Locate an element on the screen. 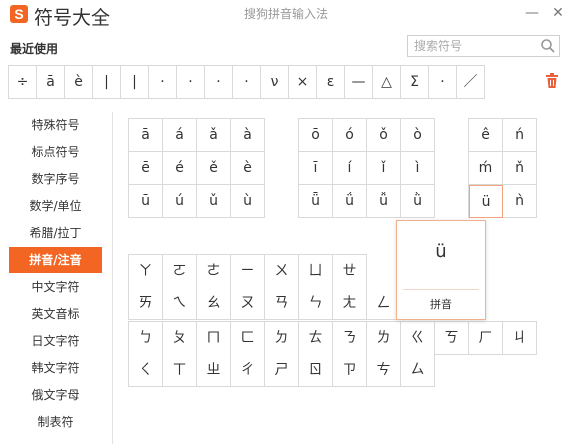  sidebar-item: 英文音标 is located at coordinates (55, 314).